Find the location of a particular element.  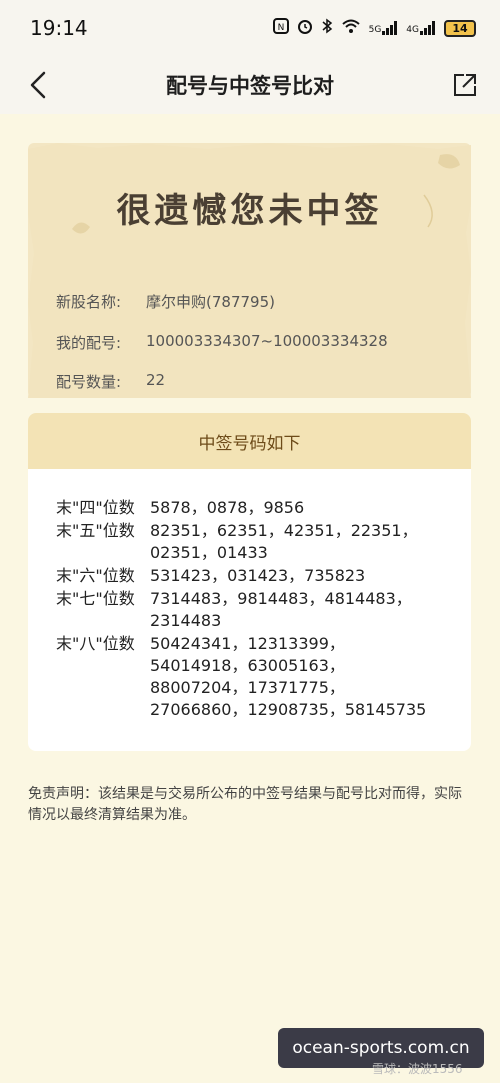

status-time: 19:14 is located at coordinates (59, 28).